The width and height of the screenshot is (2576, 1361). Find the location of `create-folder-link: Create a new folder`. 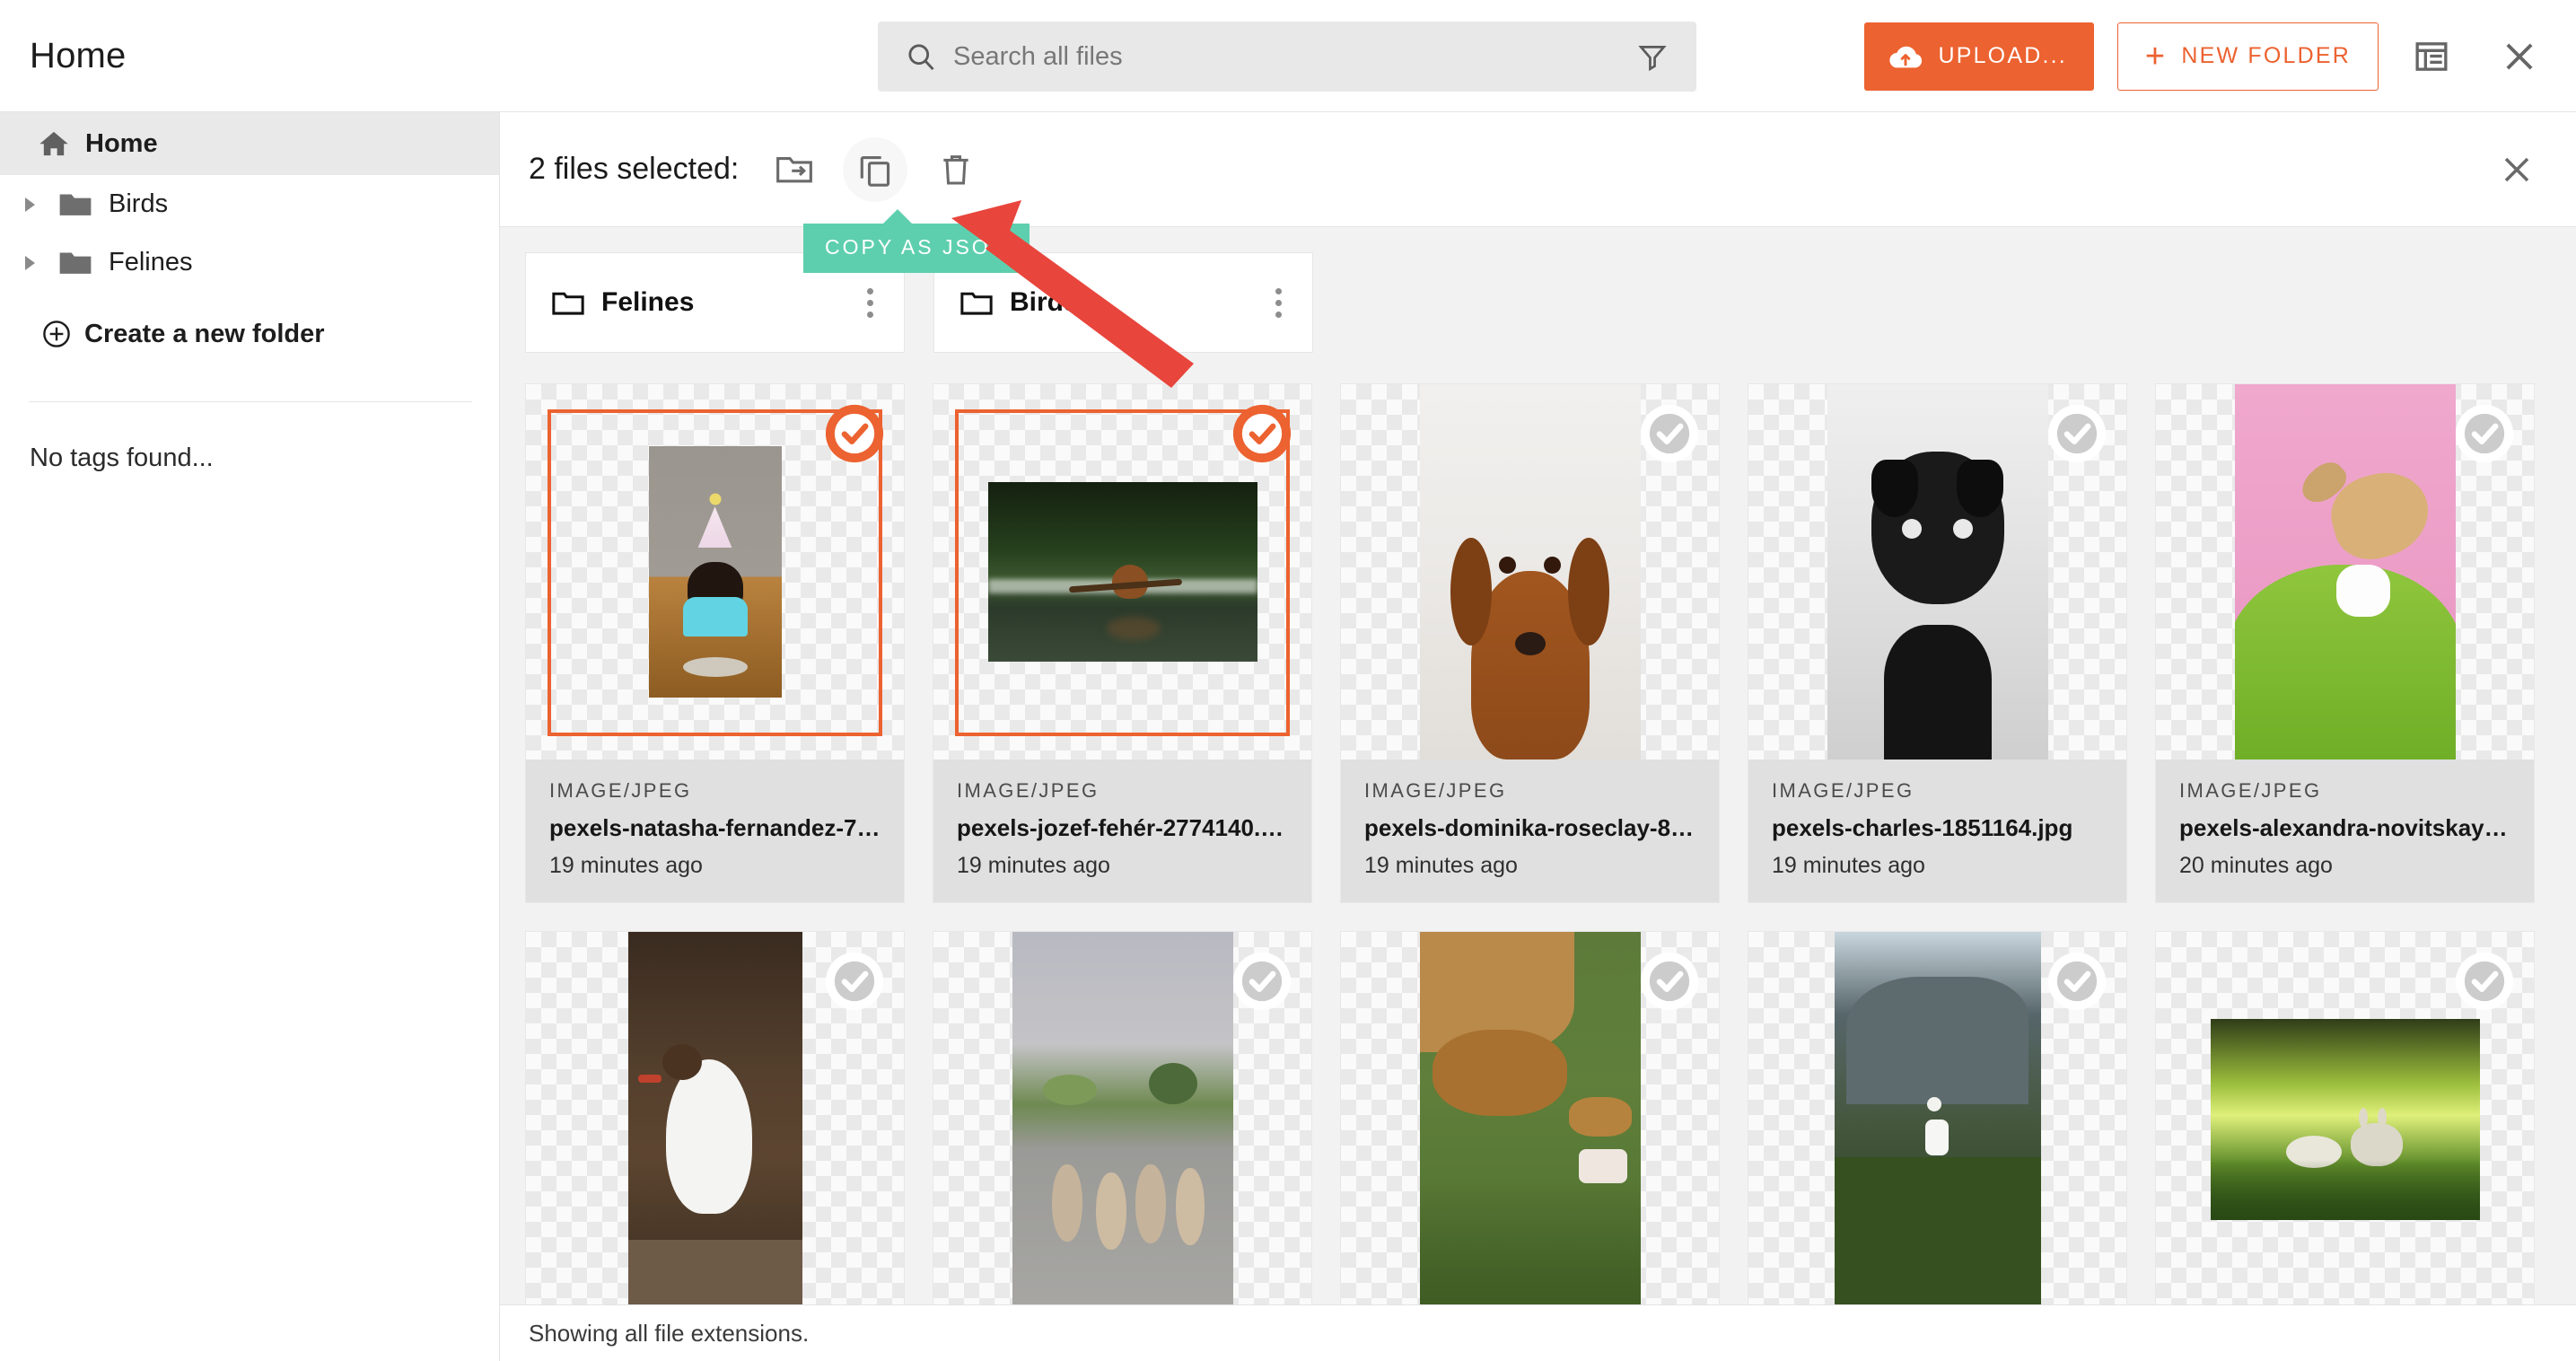

create-folder-link: Create a new folder is located at coordinates (249, 334).